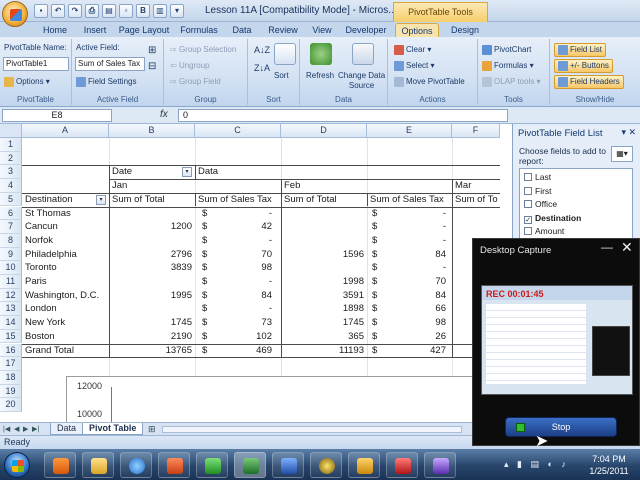 The height and width of the screenshot is (480, 640). What do you see at coordinates (414, 282) in the screenshot?
I see `feb-tax-cell: 70` at bounding box center [414, 282].